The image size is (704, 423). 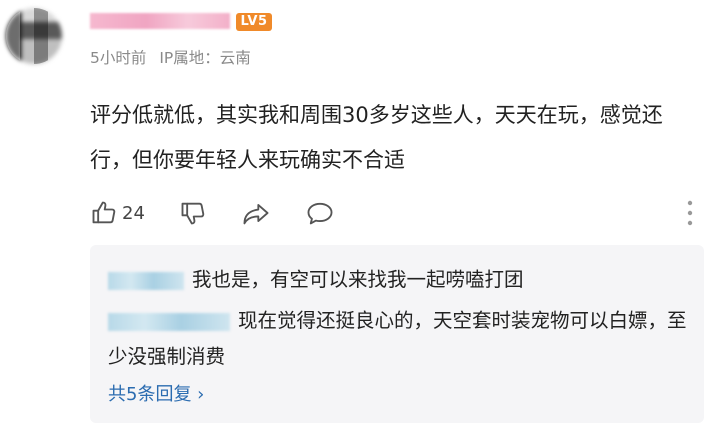 I want to click on thumbs-down-icon, so click(x=193, y=213).